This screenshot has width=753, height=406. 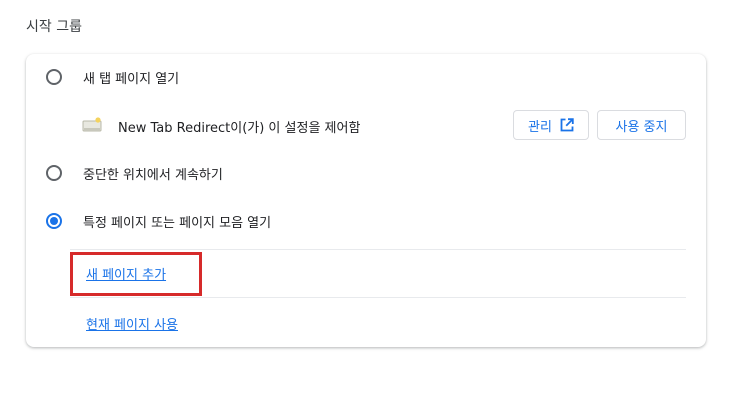 I want to click on radio-label-new-tab: 새 탭 페이지 열기, so click(x=131, y=79).